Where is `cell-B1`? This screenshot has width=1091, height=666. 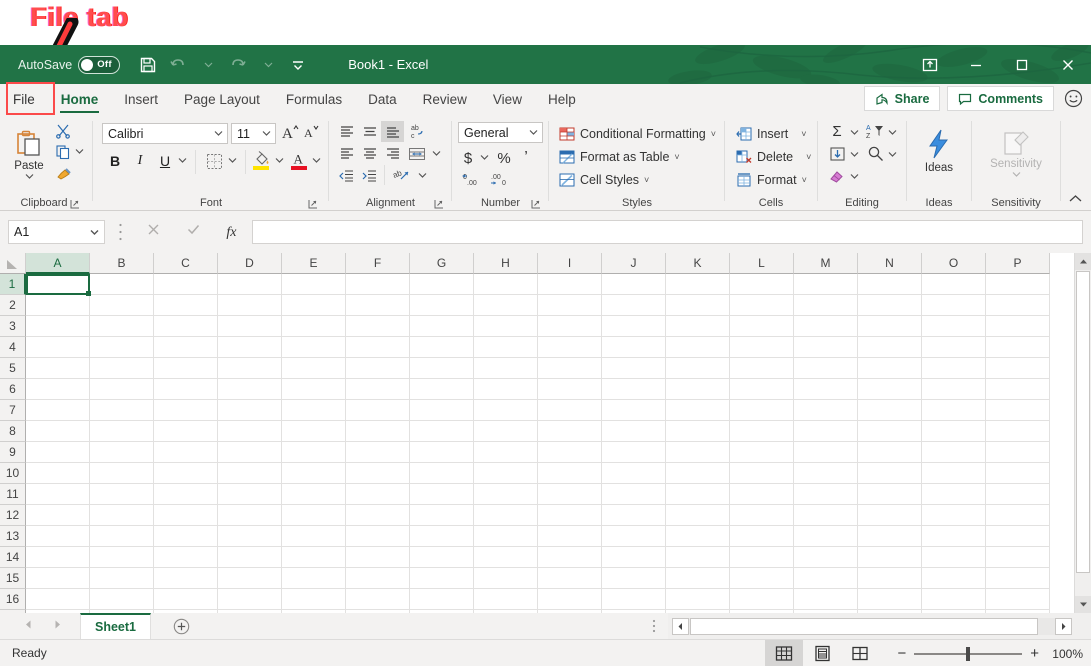
cell-B1 is located at coordinates (122, 284).